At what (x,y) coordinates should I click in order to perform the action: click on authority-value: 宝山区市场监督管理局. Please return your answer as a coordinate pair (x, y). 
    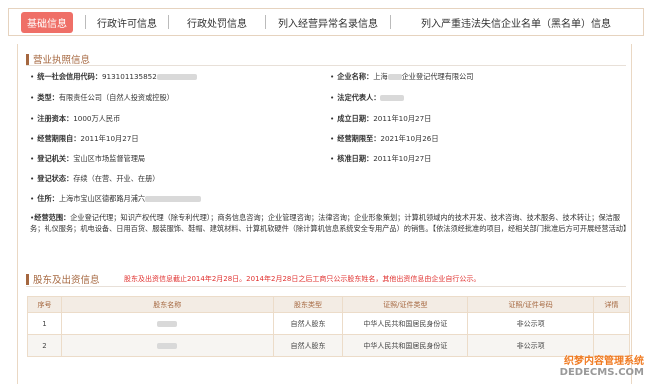
    Looking at the image, I should click on (109, 158).